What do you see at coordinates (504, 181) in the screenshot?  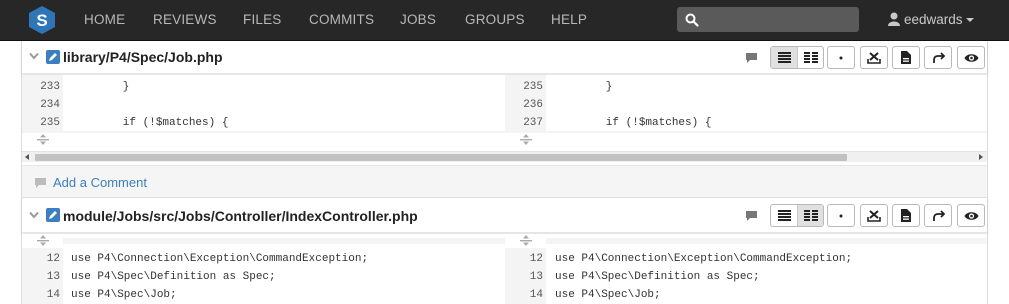 I see `add-comment-bar: Add a Comment` at bounding box center [504, 181].